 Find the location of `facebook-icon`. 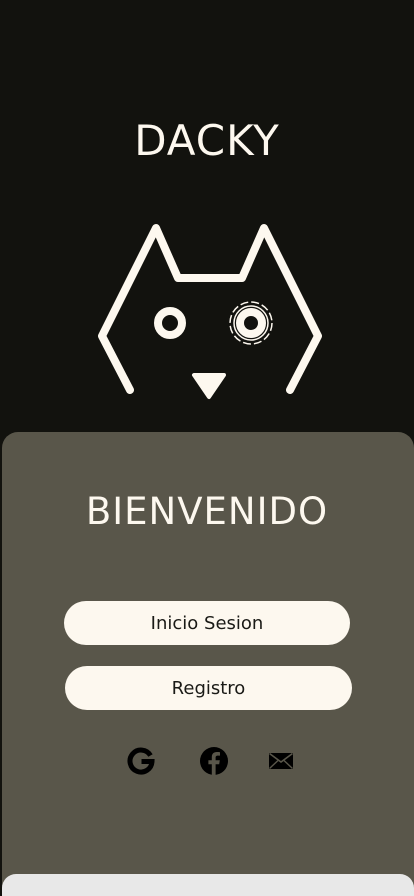

facebook-icon is located at coordinates (214, 761).